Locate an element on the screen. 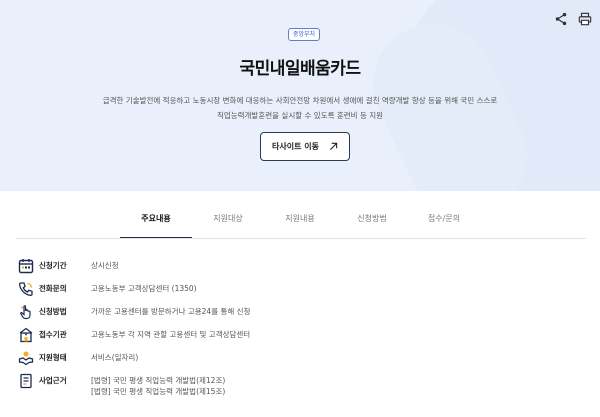  handshake-icon is located at coordinates (26, 358).